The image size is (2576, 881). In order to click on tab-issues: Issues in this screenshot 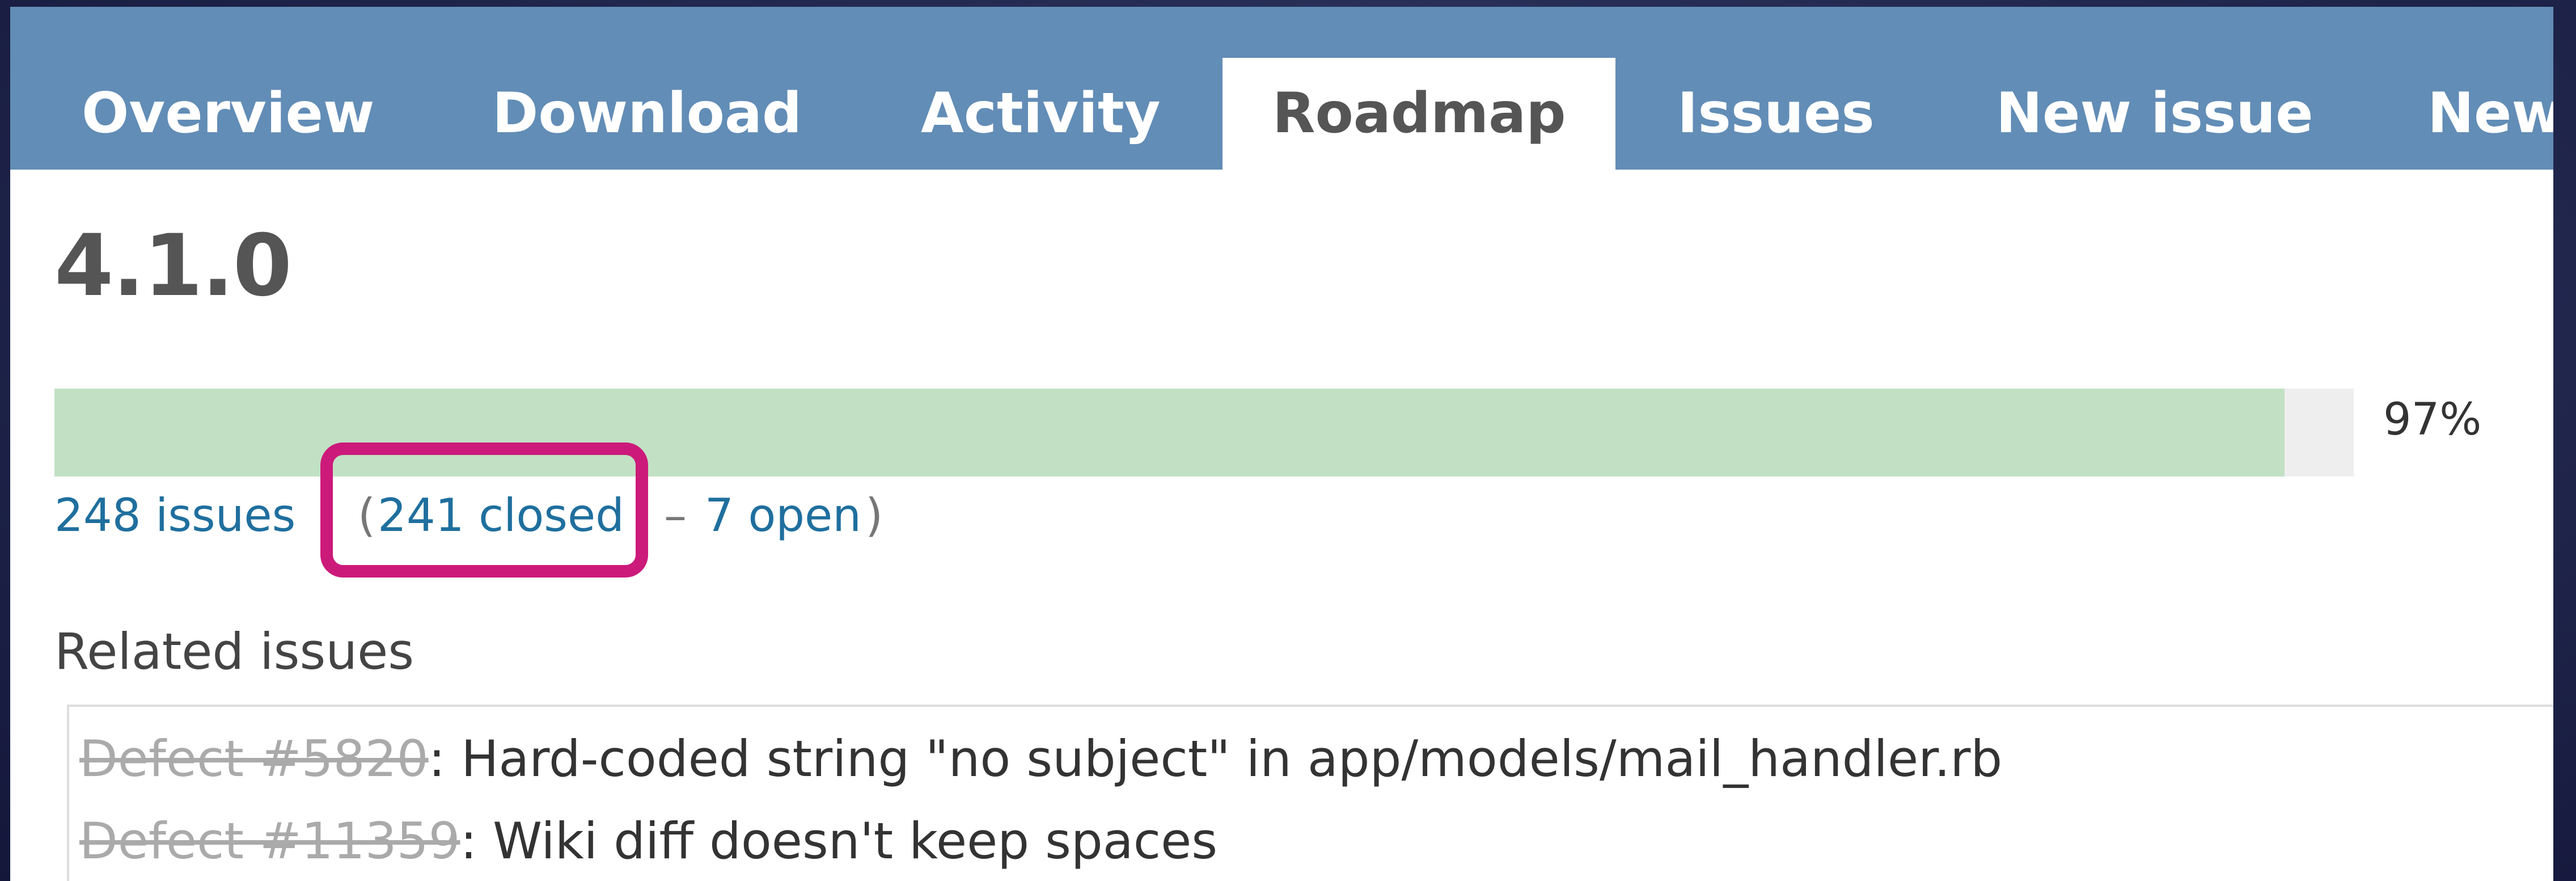, I will do `click(1776, 114)`.